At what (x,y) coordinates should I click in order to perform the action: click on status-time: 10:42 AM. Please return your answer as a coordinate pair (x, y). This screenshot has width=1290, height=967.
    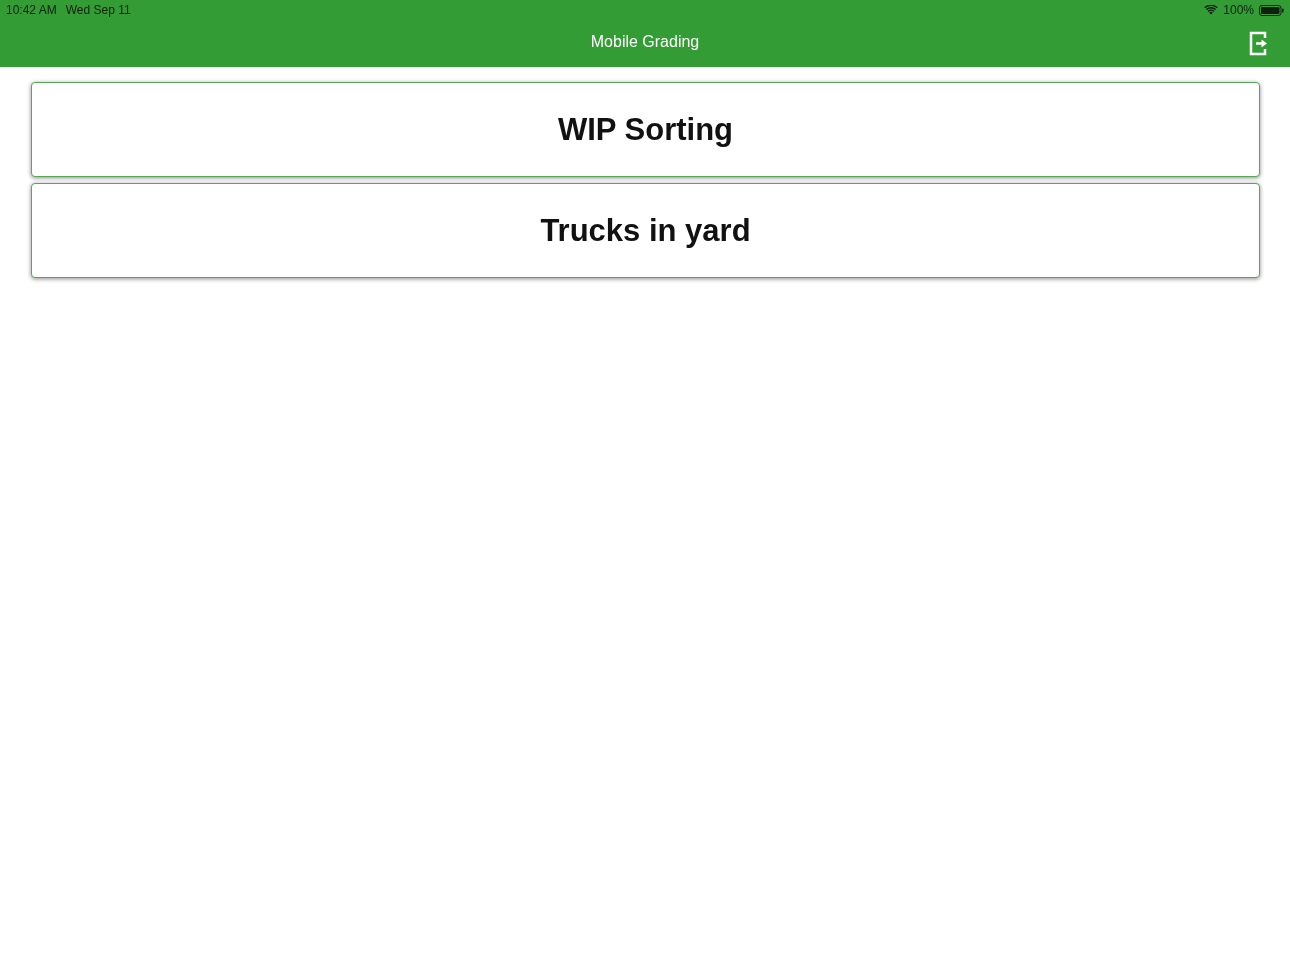
    Looking at the image, I should click on (31, 10).